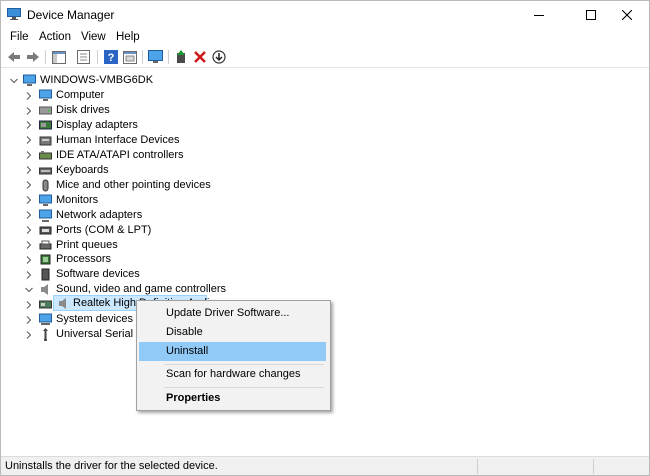  Describe the element at coordinates (181, 57) in the screenshot. I see `add-driver-button` at that location.